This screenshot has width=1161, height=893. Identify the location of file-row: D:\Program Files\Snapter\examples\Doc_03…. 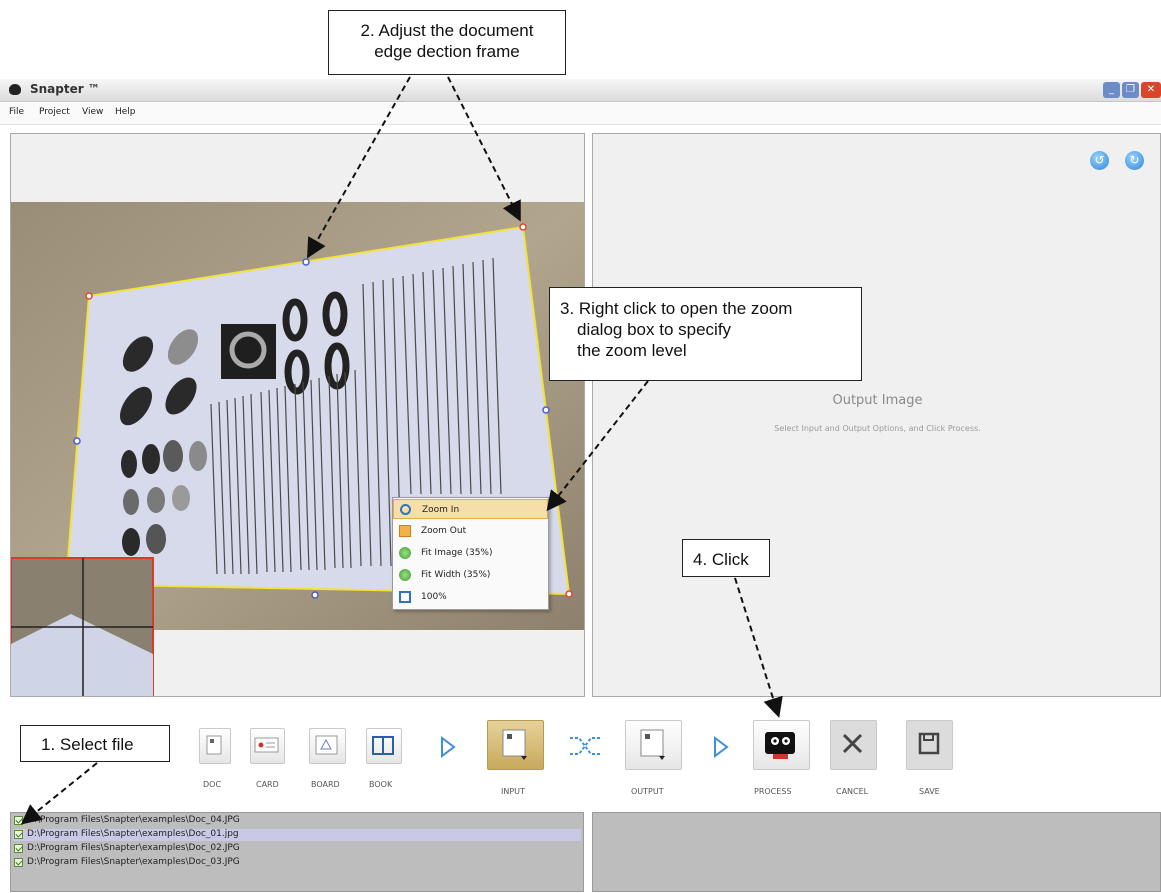
(297, 863).